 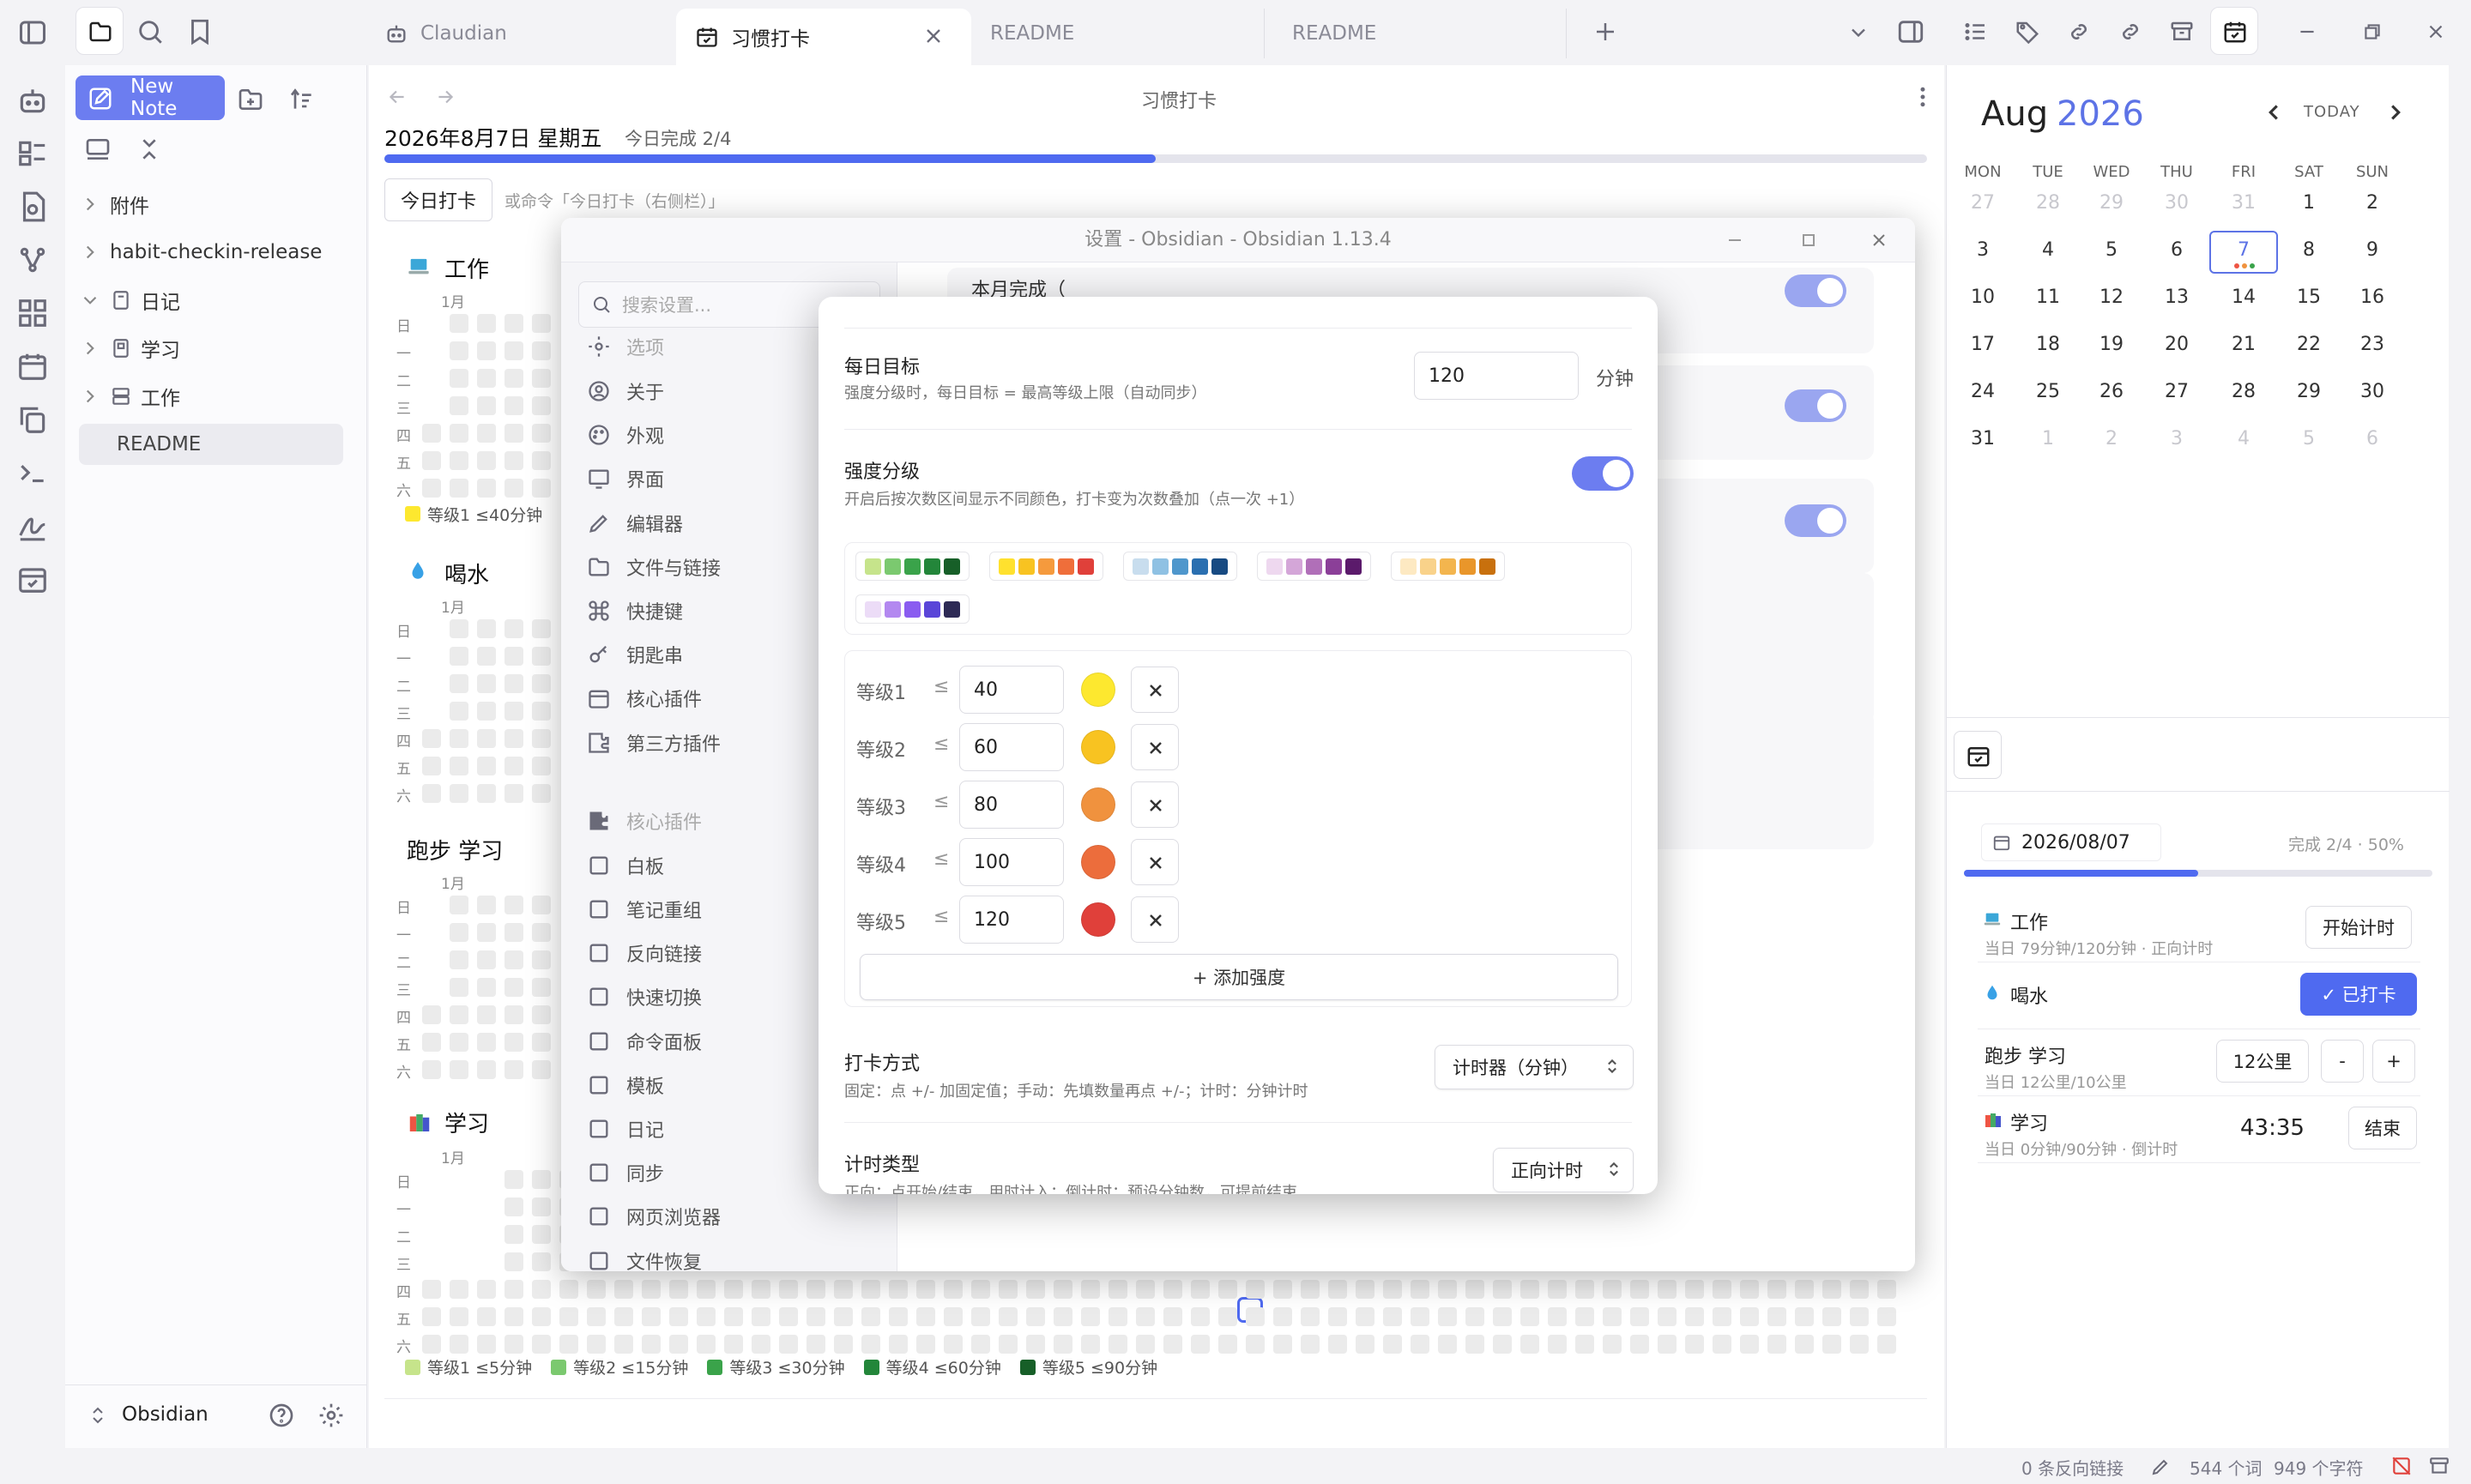 What do you see at coordinates (32, 579) in the screenshot?
I see `calendar-check-icon` at bounding box center [32, 579].